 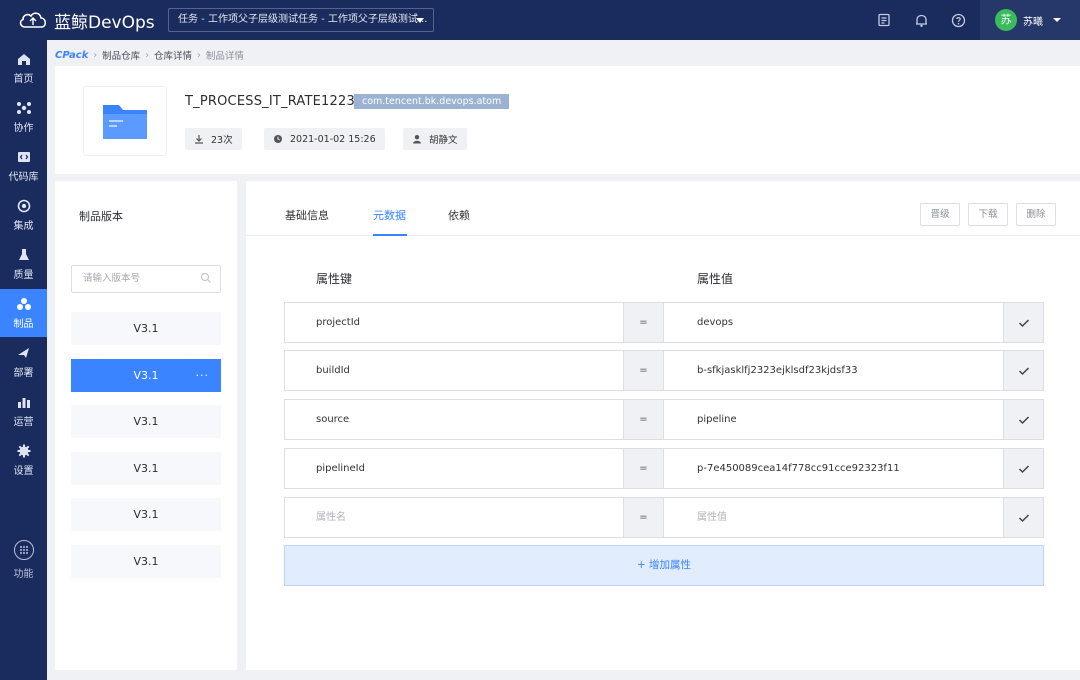 What do you see at coordinates (203, 375) in the screenshot?
I see `more-icon: ···` at bounding box center [203, 375].